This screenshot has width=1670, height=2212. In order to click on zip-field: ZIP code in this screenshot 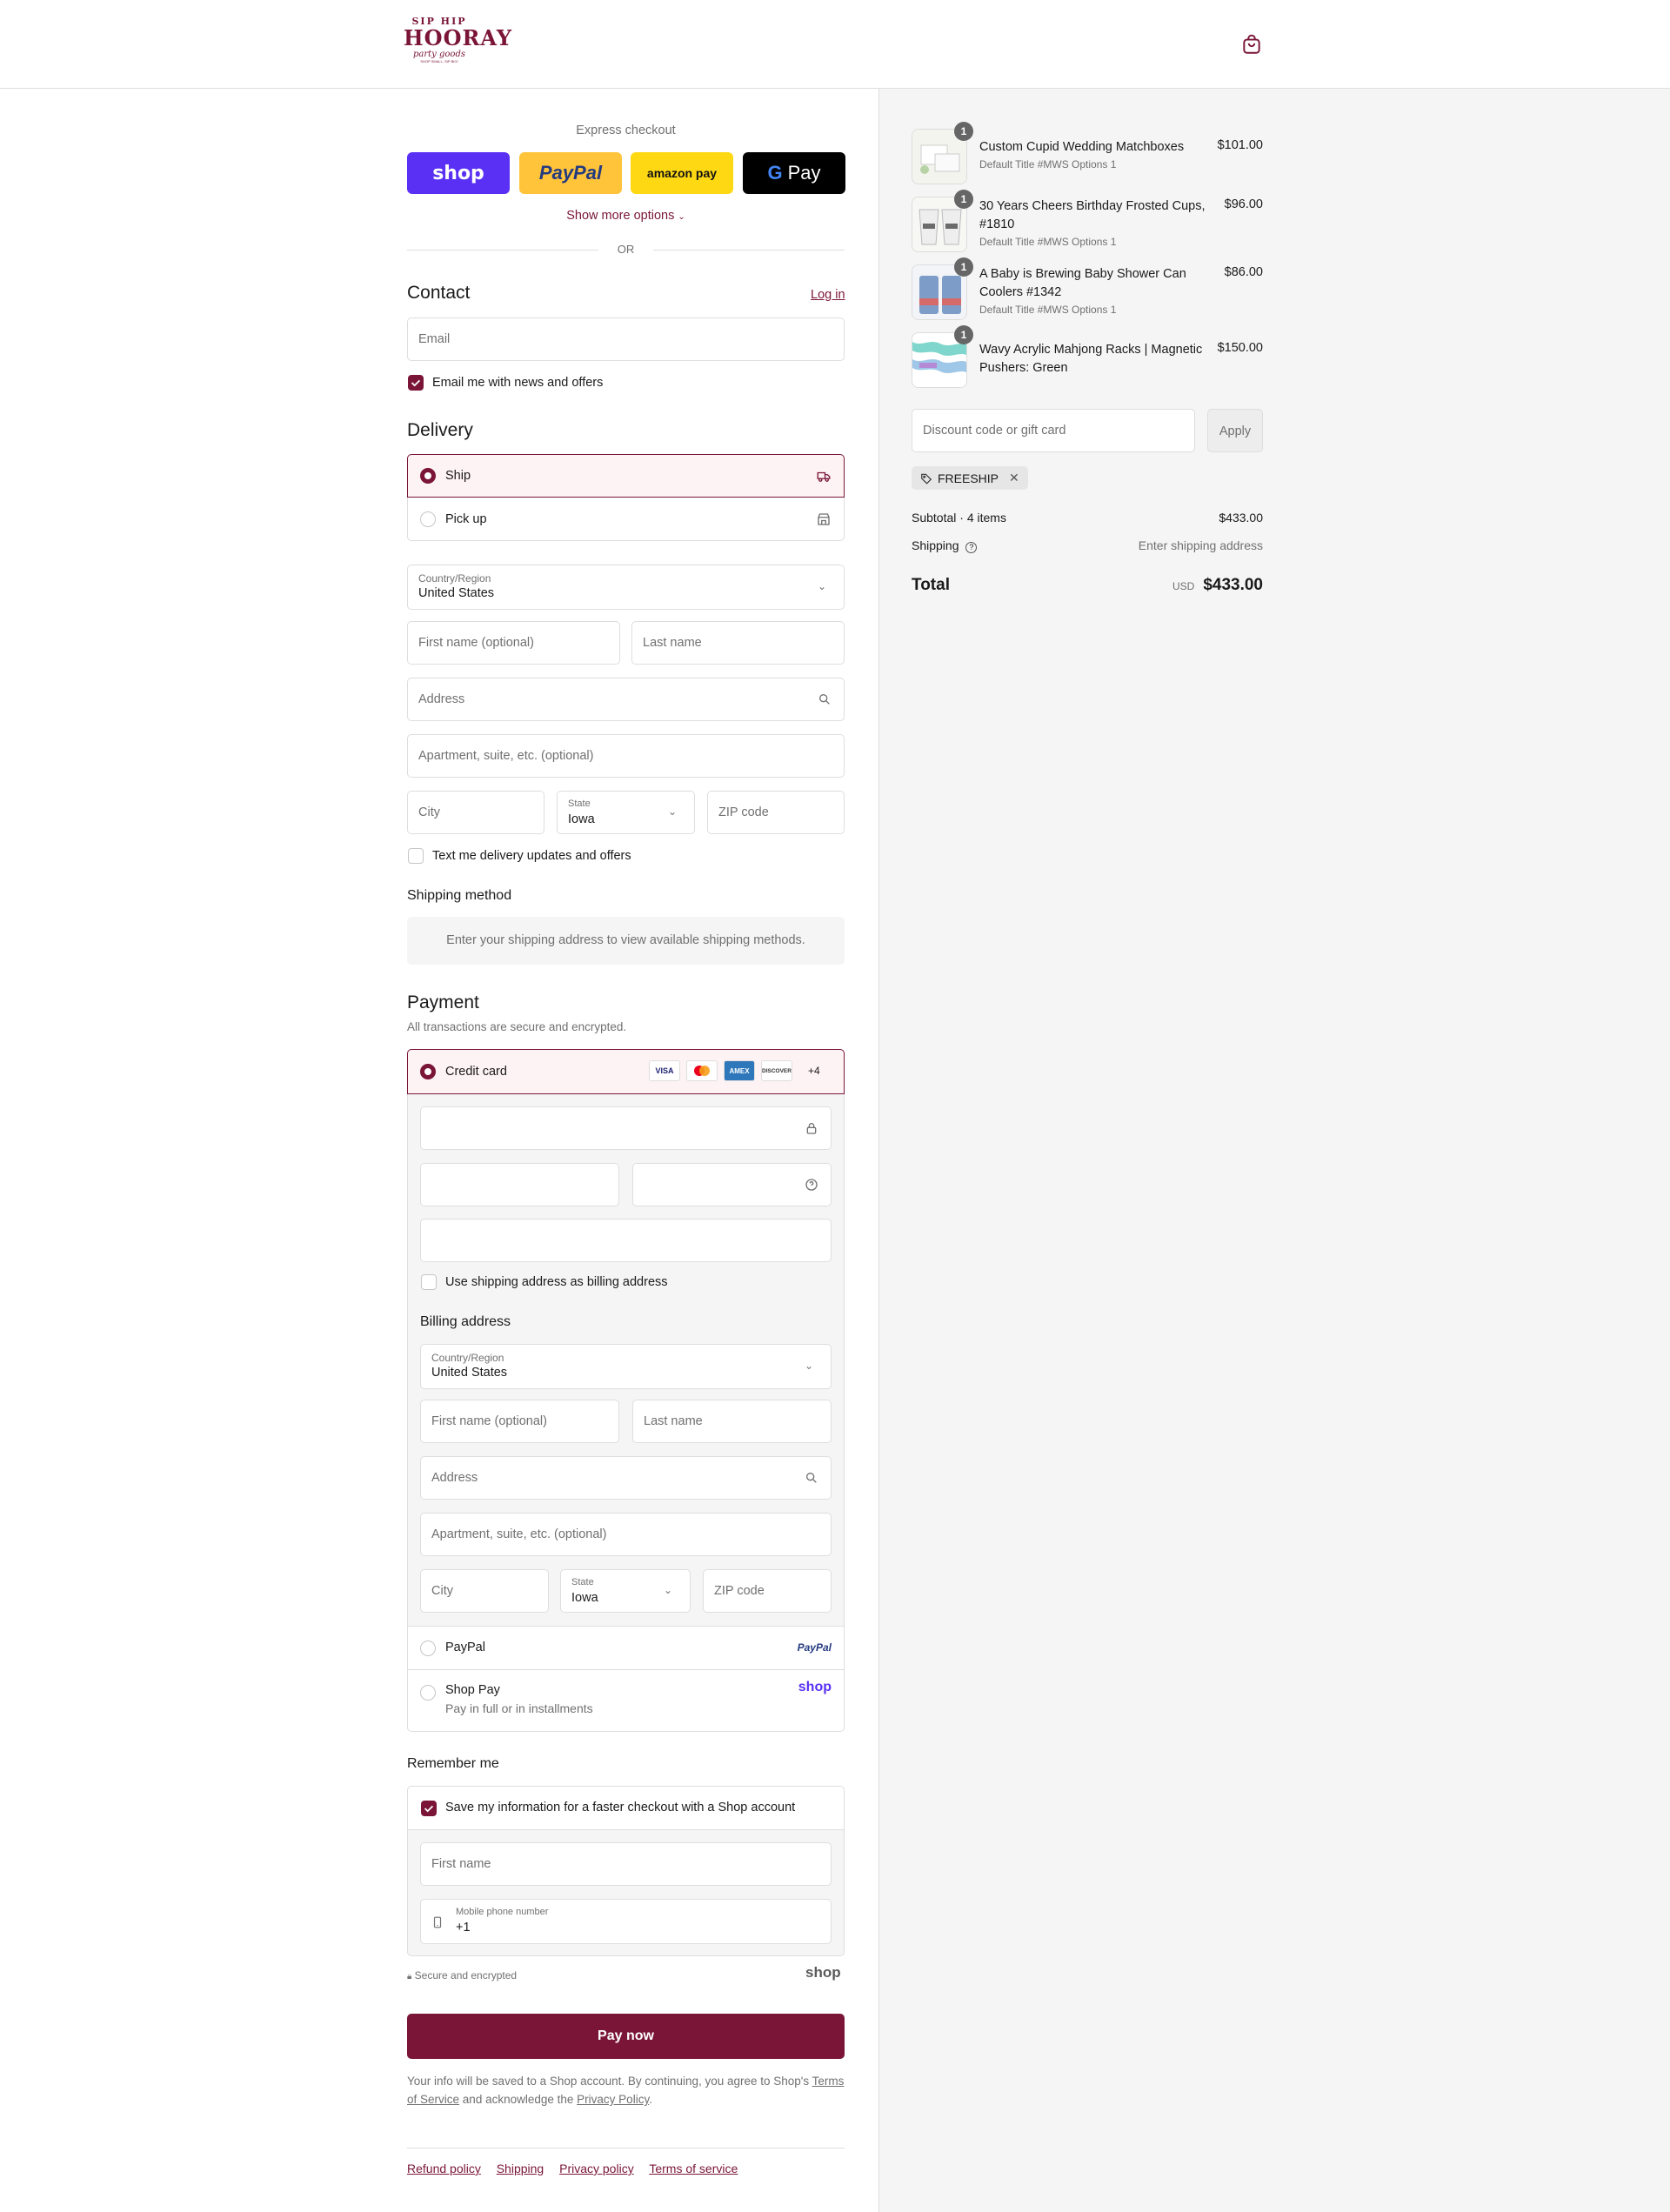, I will do `click(776, 813)`.